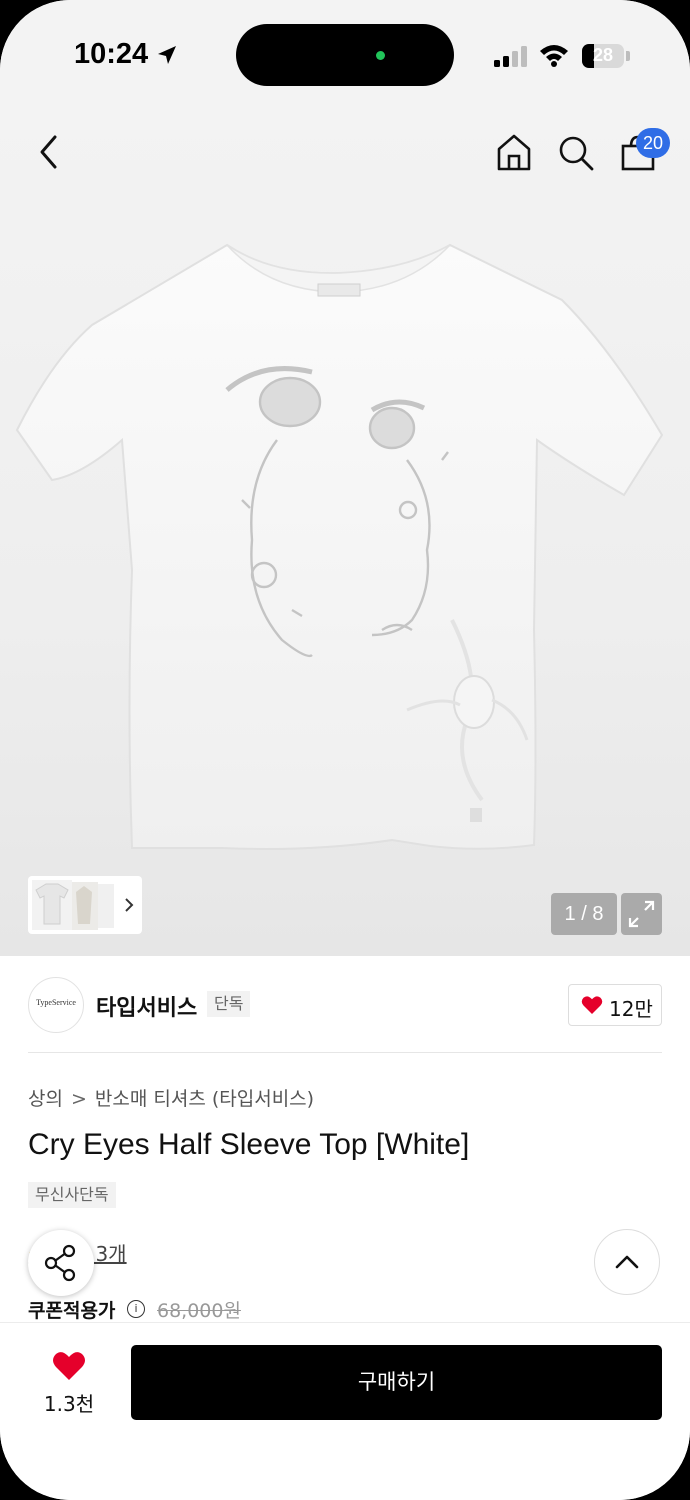 This screenshot has height=1500, width=690. I want to click on product-title: Cry Eyes Half Sleeve Top [White], so click(249, 1144).